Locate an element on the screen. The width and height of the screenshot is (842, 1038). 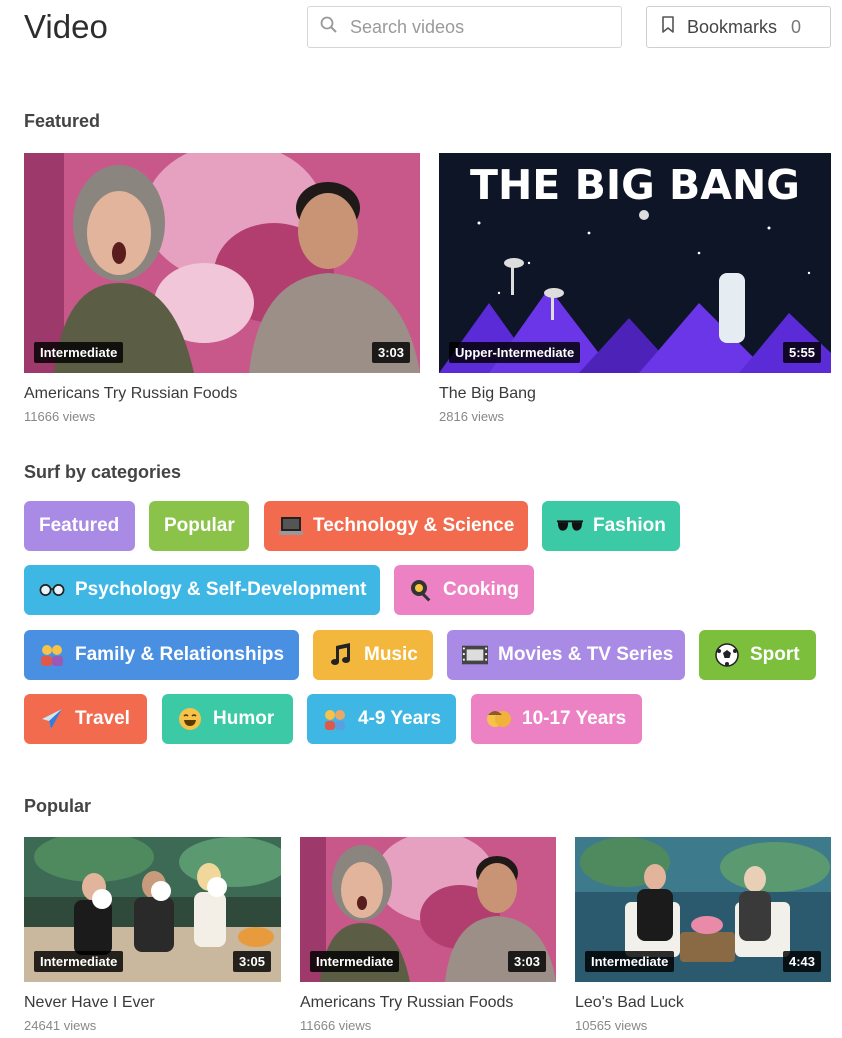
video-title: The Big Bang is located at coordinates (635, 394).